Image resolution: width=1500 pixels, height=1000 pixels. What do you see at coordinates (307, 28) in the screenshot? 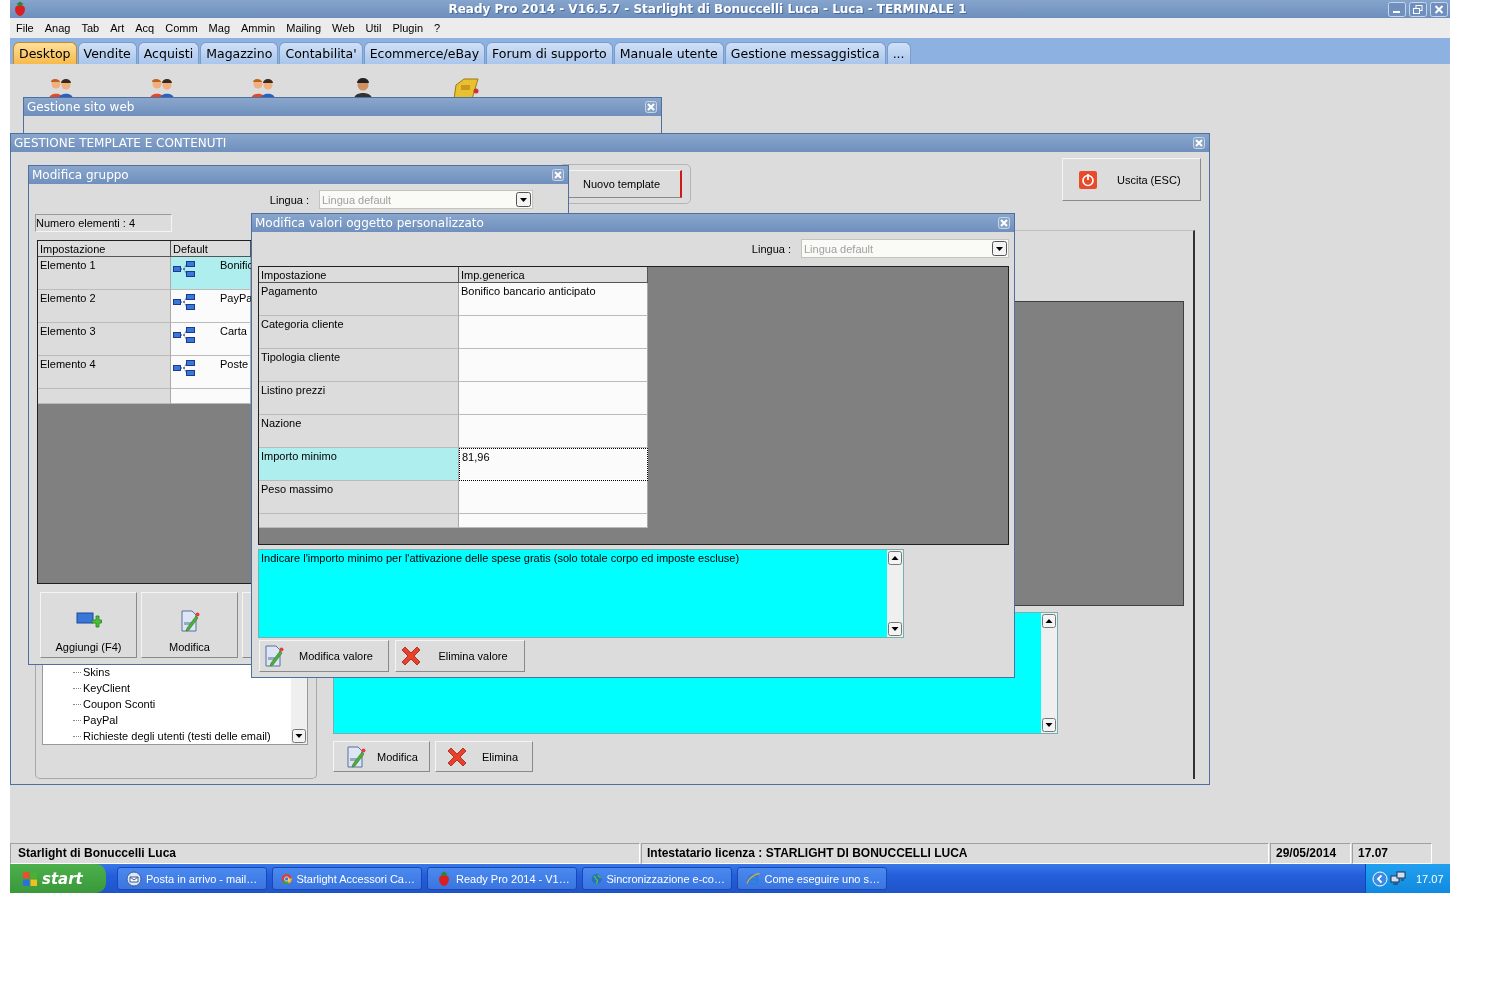
I see `menu-item: Mailing` at bounding box center [307, 28].